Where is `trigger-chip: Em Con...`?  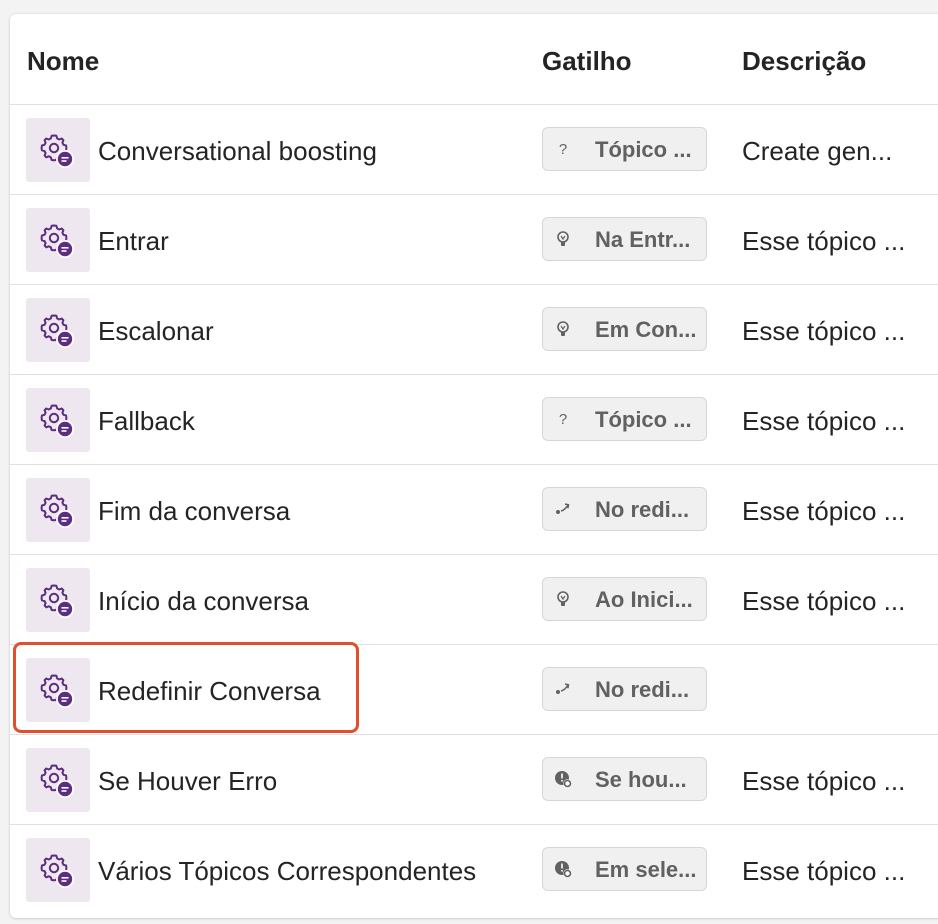 trigger-chip: Em Con... is located at coordinates (624, 329).